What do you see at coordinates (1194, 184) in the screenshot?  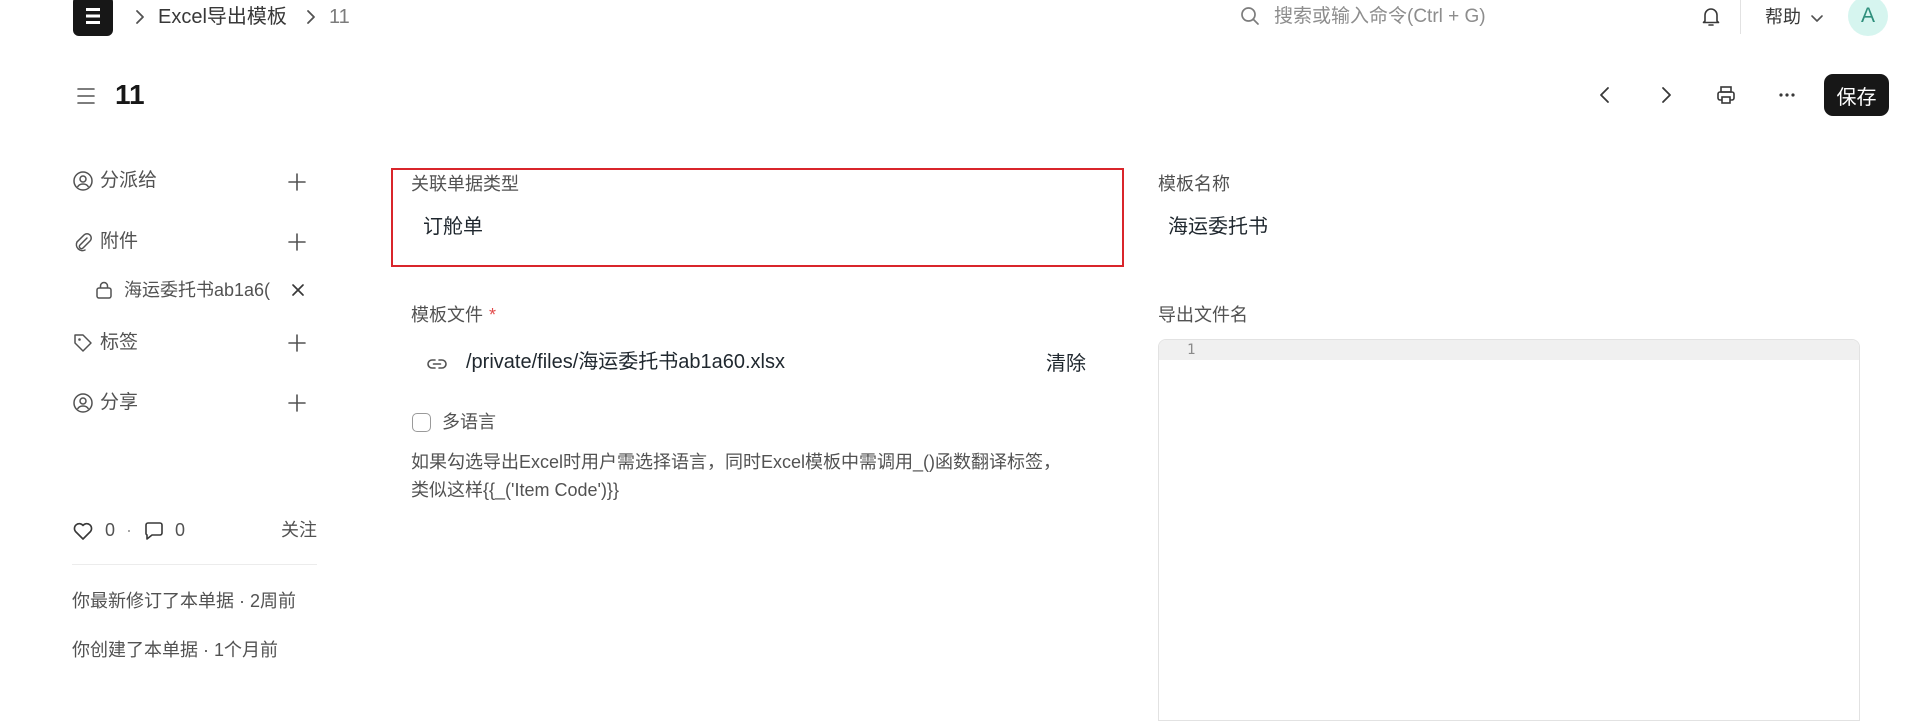 I see `template-name-label: 模板名称` at bounding box center [1194, 184].